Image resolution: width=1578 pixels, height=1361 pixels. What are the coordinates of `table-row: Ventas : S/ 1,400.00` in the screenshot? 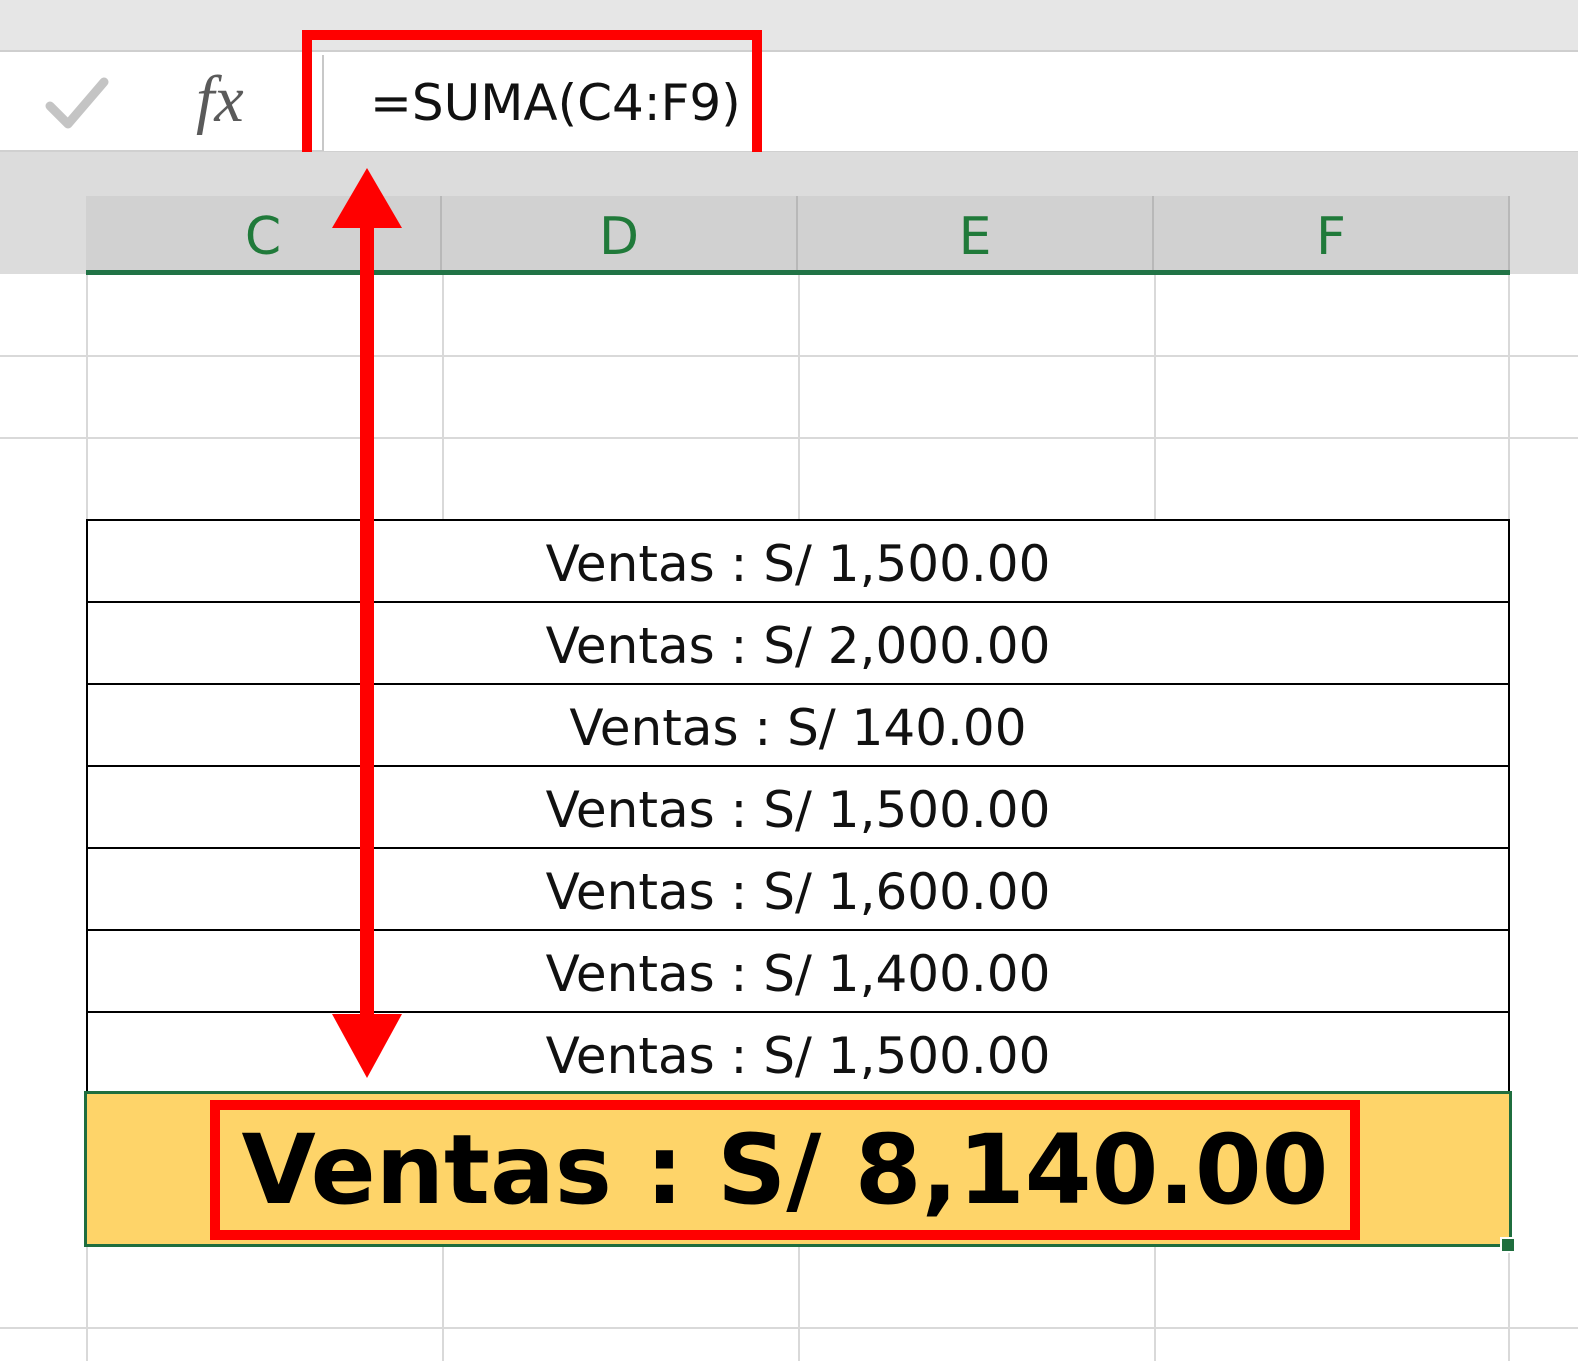 It's located at (798, 970).